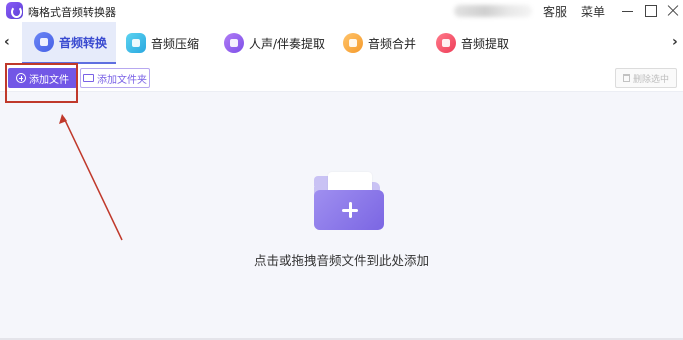  I want to click on customer-service-link: 客服, so click(555, 11).